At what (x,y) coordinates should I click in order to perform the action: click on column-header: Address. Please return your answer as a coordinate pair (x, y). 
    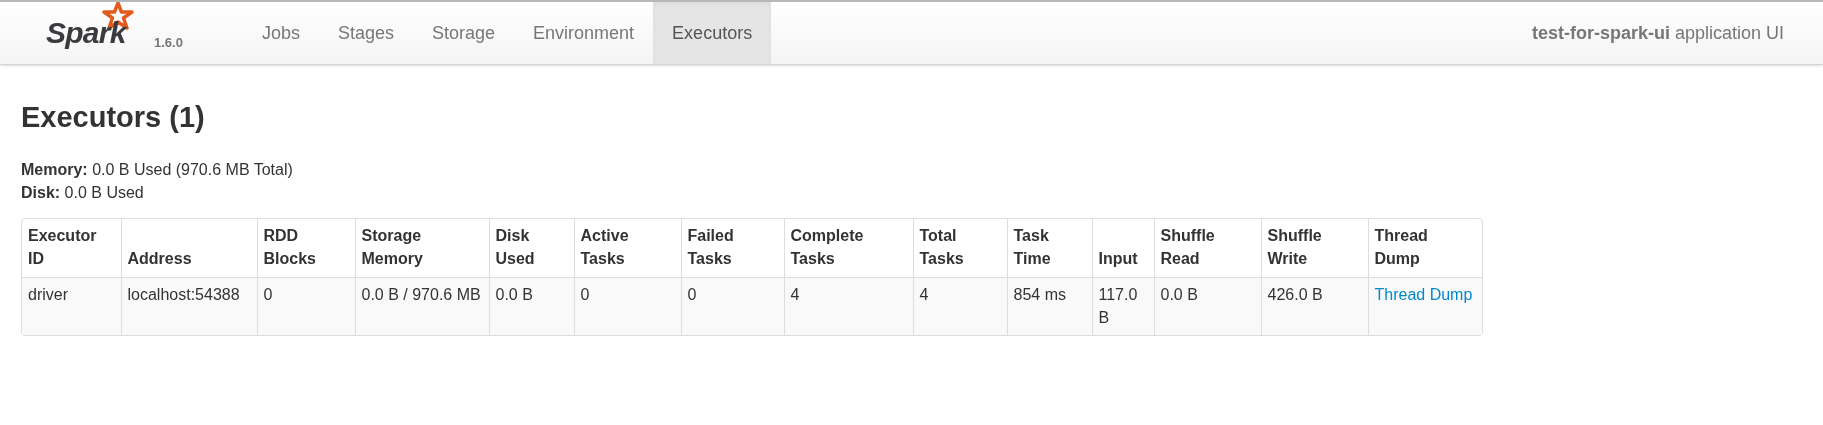
    Looking at the image, I should click on (189, 248).